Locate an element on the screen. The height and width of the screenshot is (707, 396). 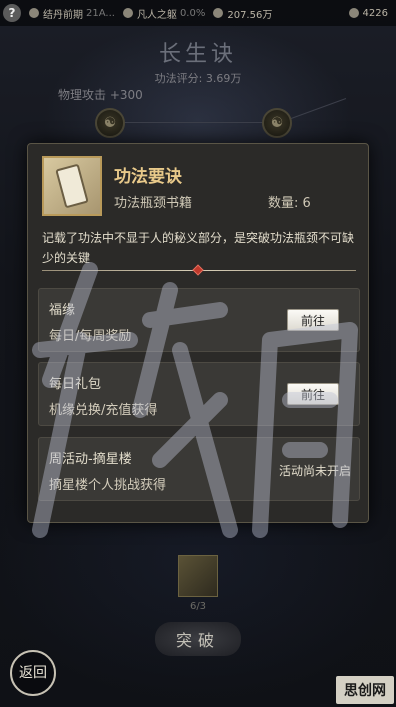
site-watermark: 思创网 is located at coordinates (365, 690).